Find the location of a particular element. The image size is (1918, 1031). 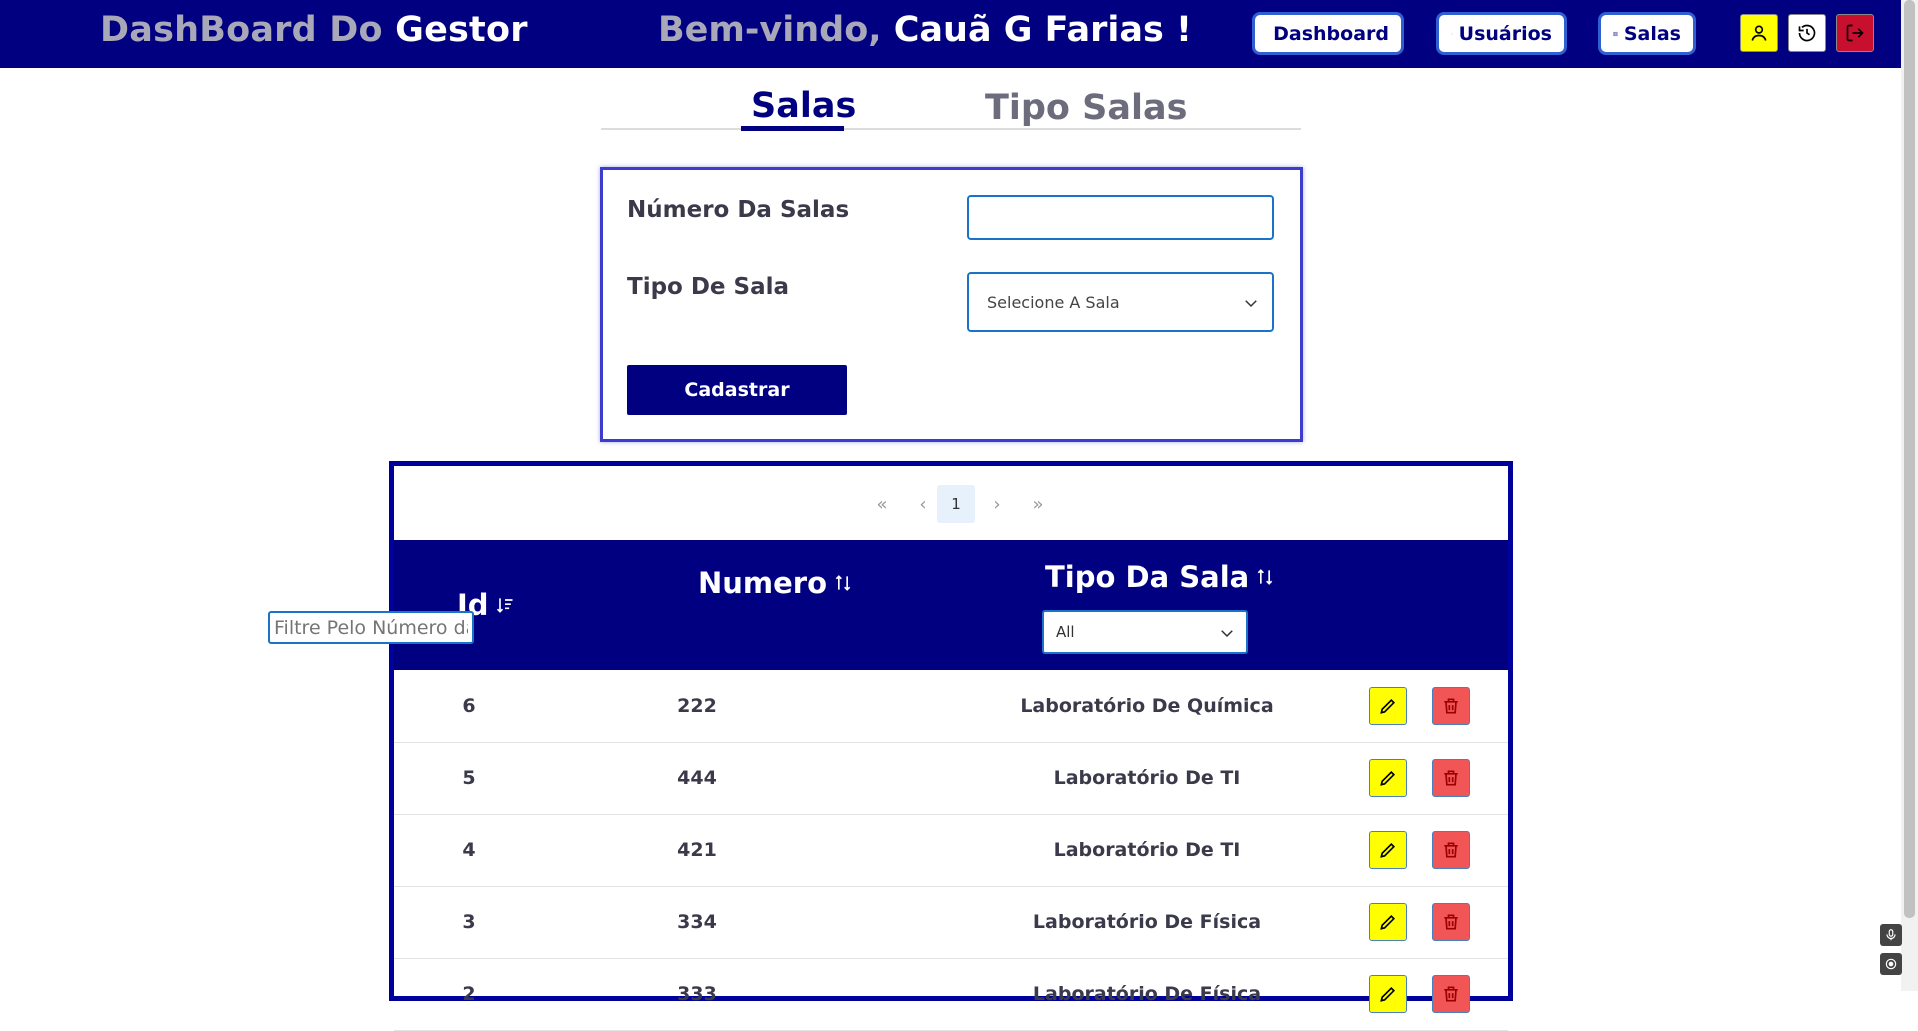

user-signature-icon is located at coordinates (1452, 34).